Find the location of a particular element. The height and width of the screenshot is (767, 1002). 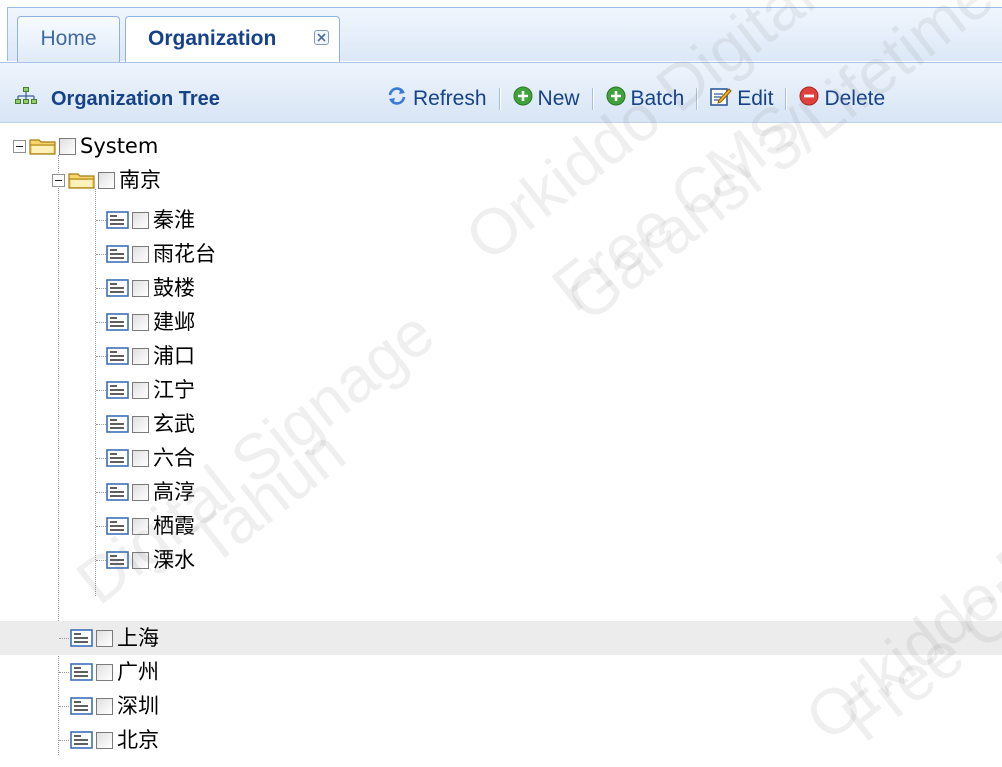

tree-node-leaf: 江宁 is located at coordinates (501, 390).